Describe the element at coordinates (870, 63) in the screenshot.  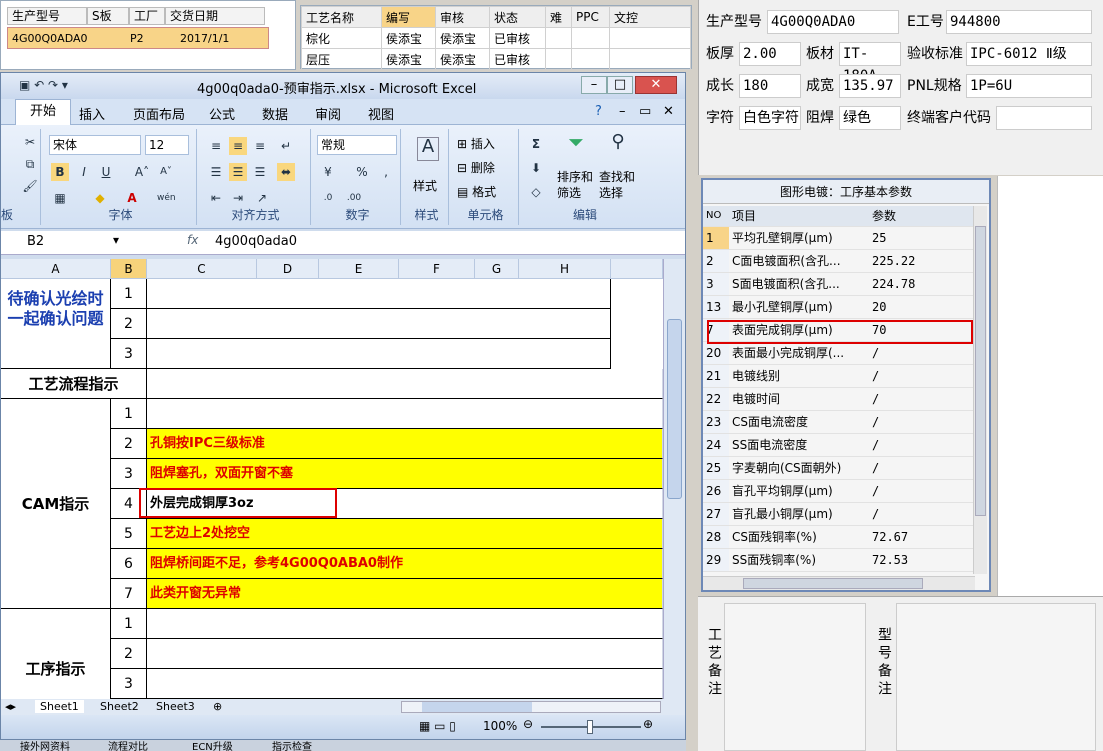
I see `material-field: IT-180A` at that location.